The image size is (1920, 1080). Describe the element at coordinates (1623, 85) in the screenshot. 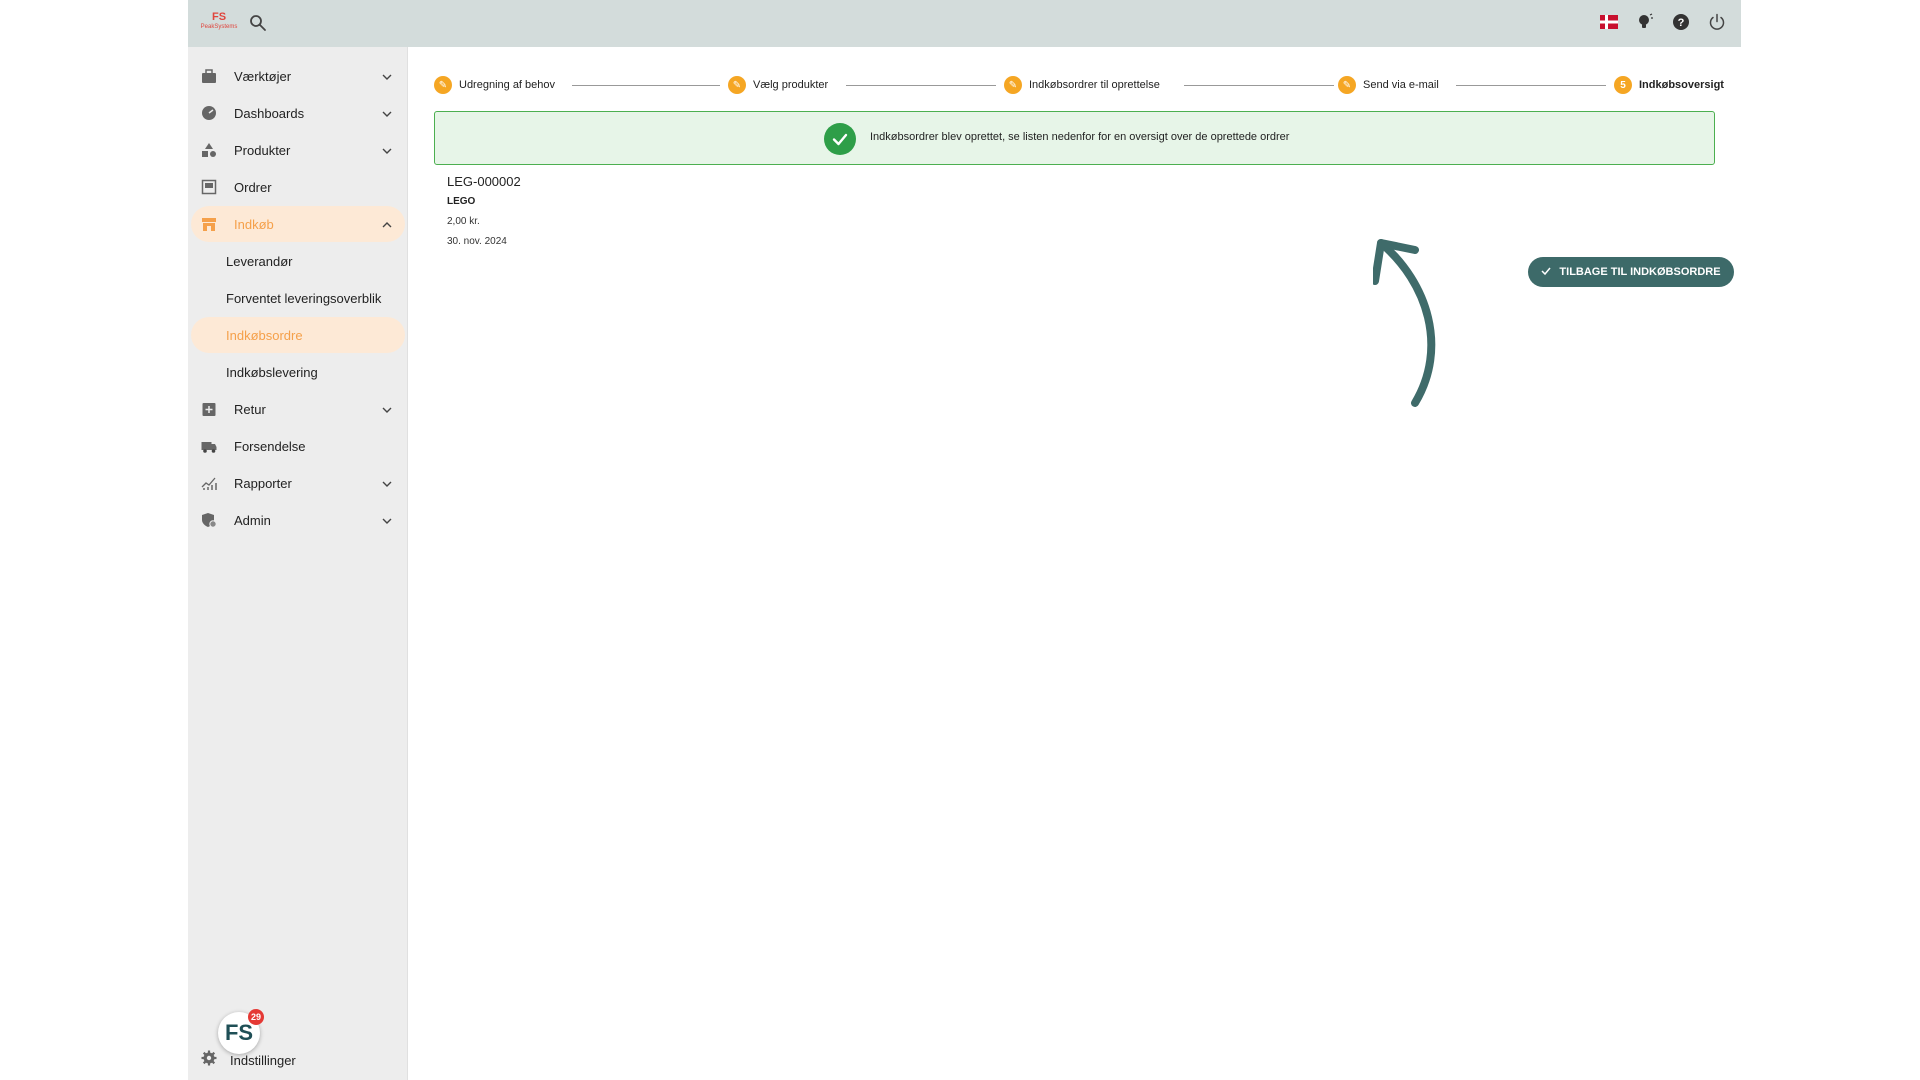

I see `step-number-icon: 5` at that location.